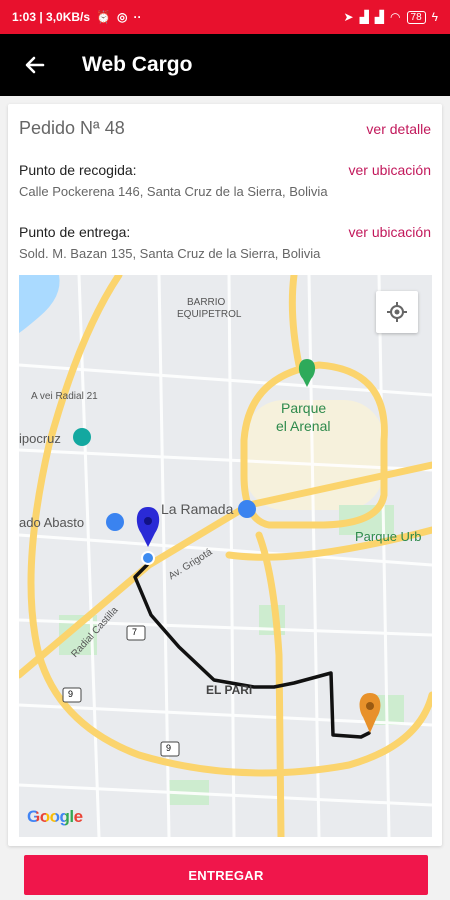 The width and height of the screenshot is (450, 900). I want to click on delivery-label: Punto de entrega:, so click(75, 232).